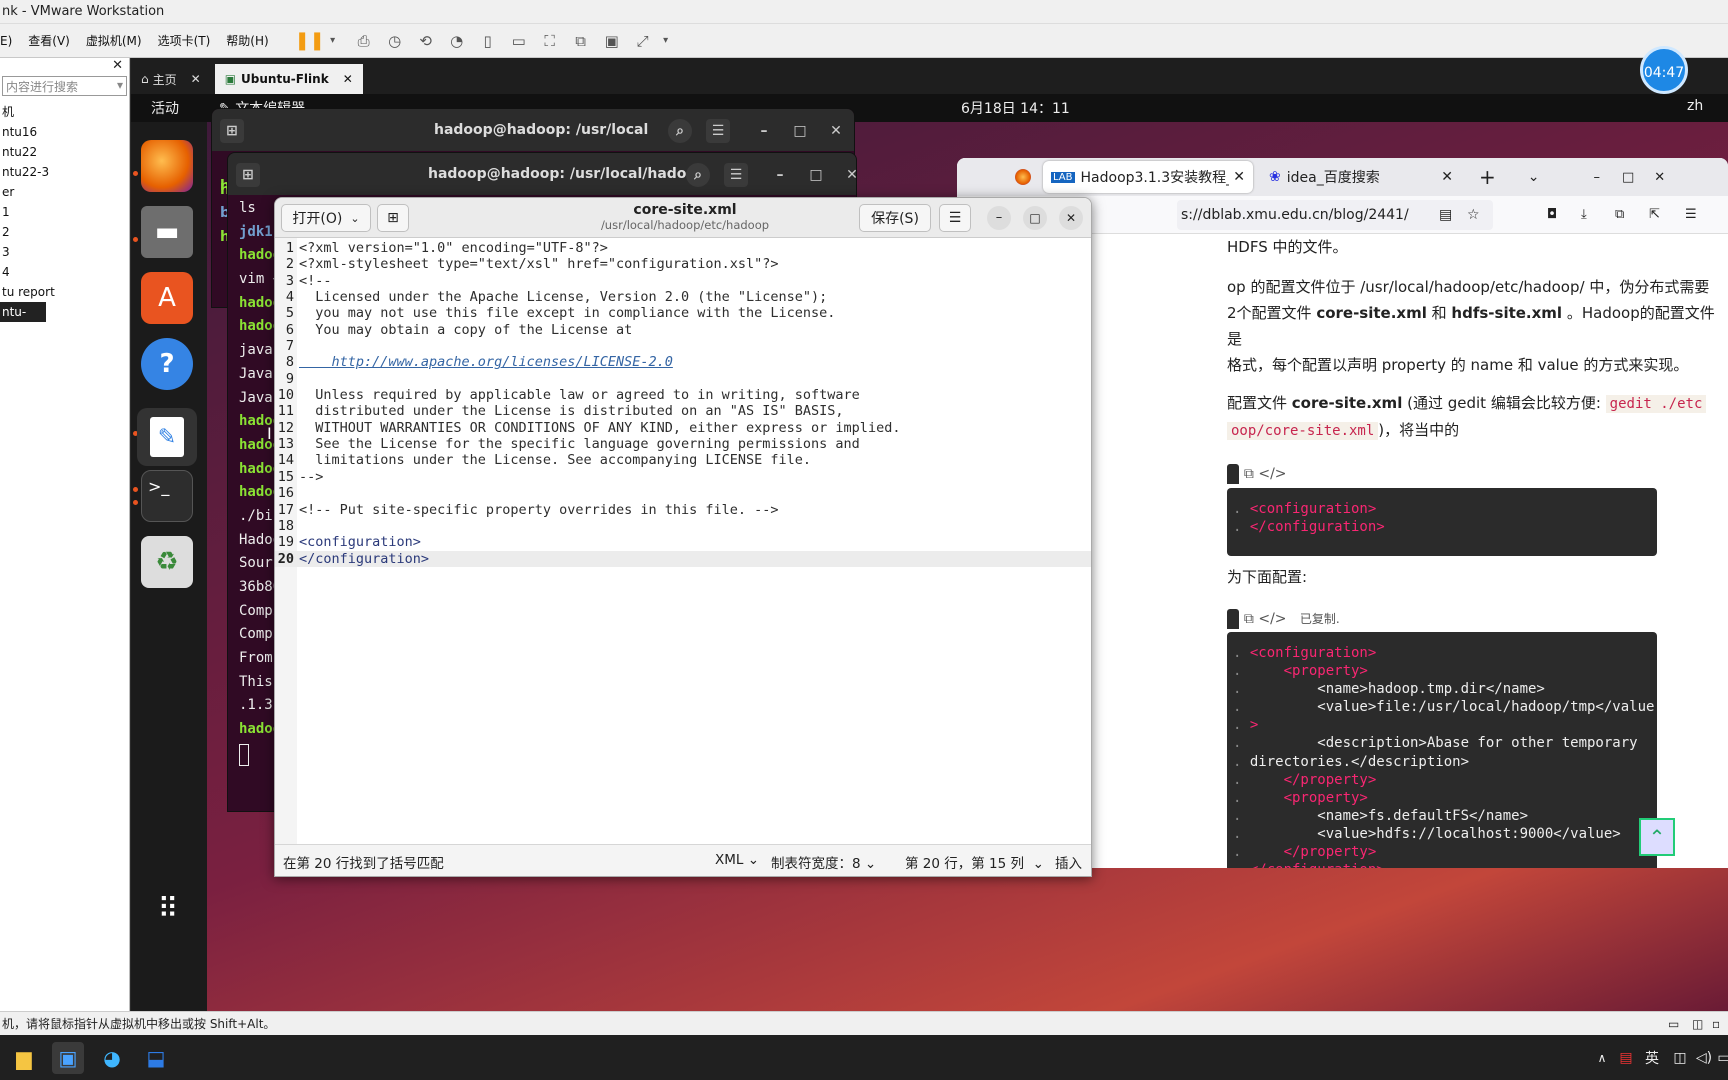 This screenshot has height=1080, width=1728. What do you see at coordinates (393, 218) in the screenshot?
I see `new-document-button: ⊞` at bounding box center [393, 218].